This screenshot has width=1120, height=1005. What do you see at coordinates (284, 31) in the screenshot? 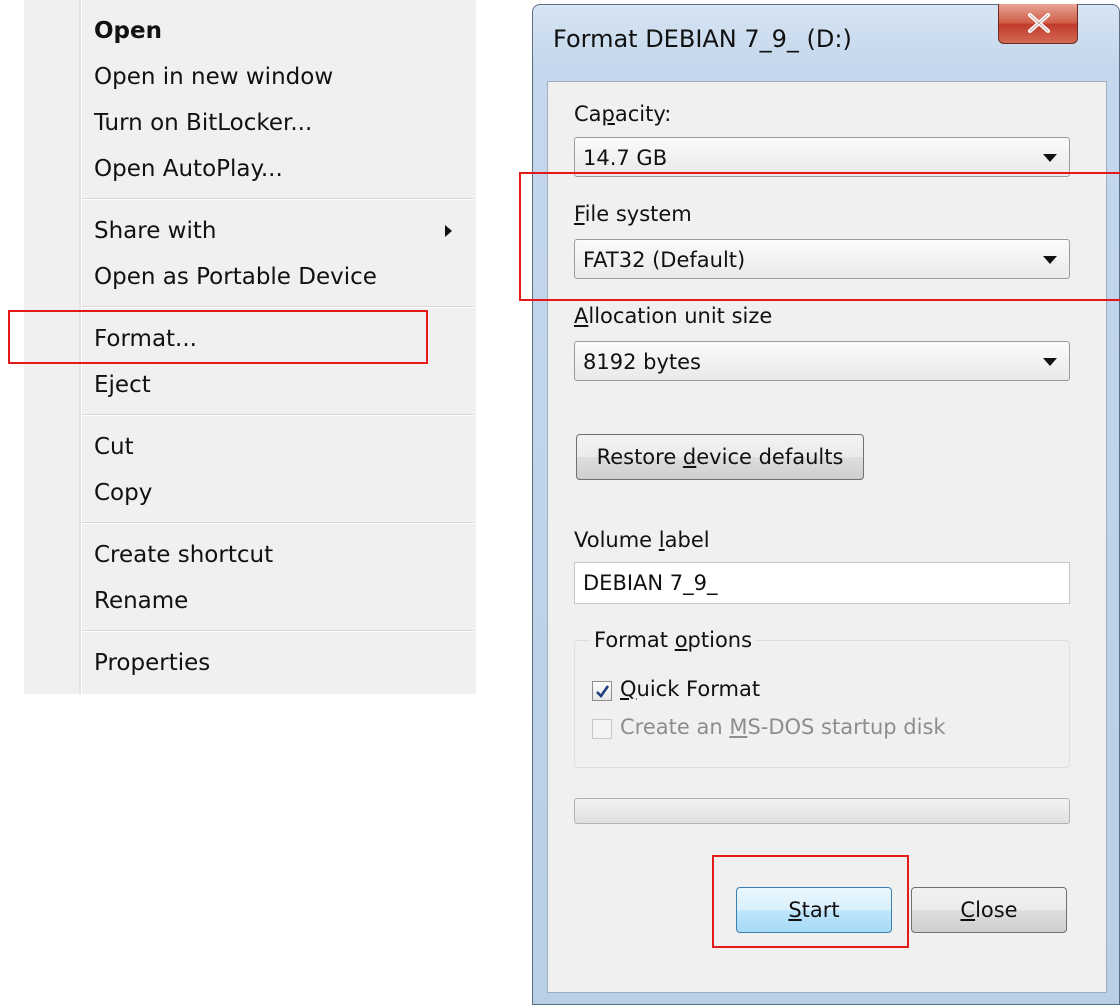
I see `menu-item-open: Open` at bounding box center [284, 31].